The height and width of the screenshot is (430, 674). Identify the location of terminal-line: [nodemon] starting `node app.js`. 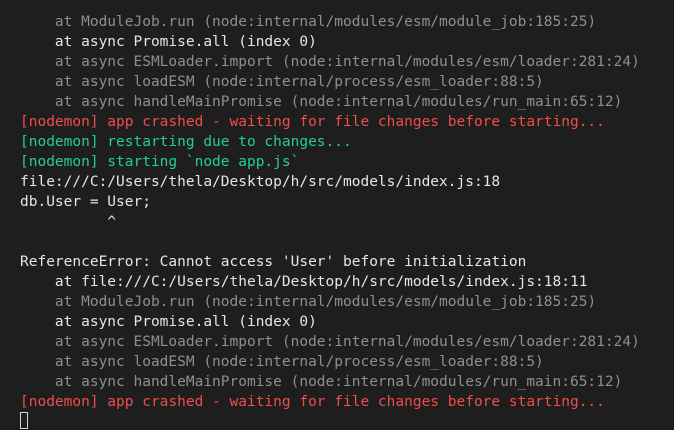
(160, 162).